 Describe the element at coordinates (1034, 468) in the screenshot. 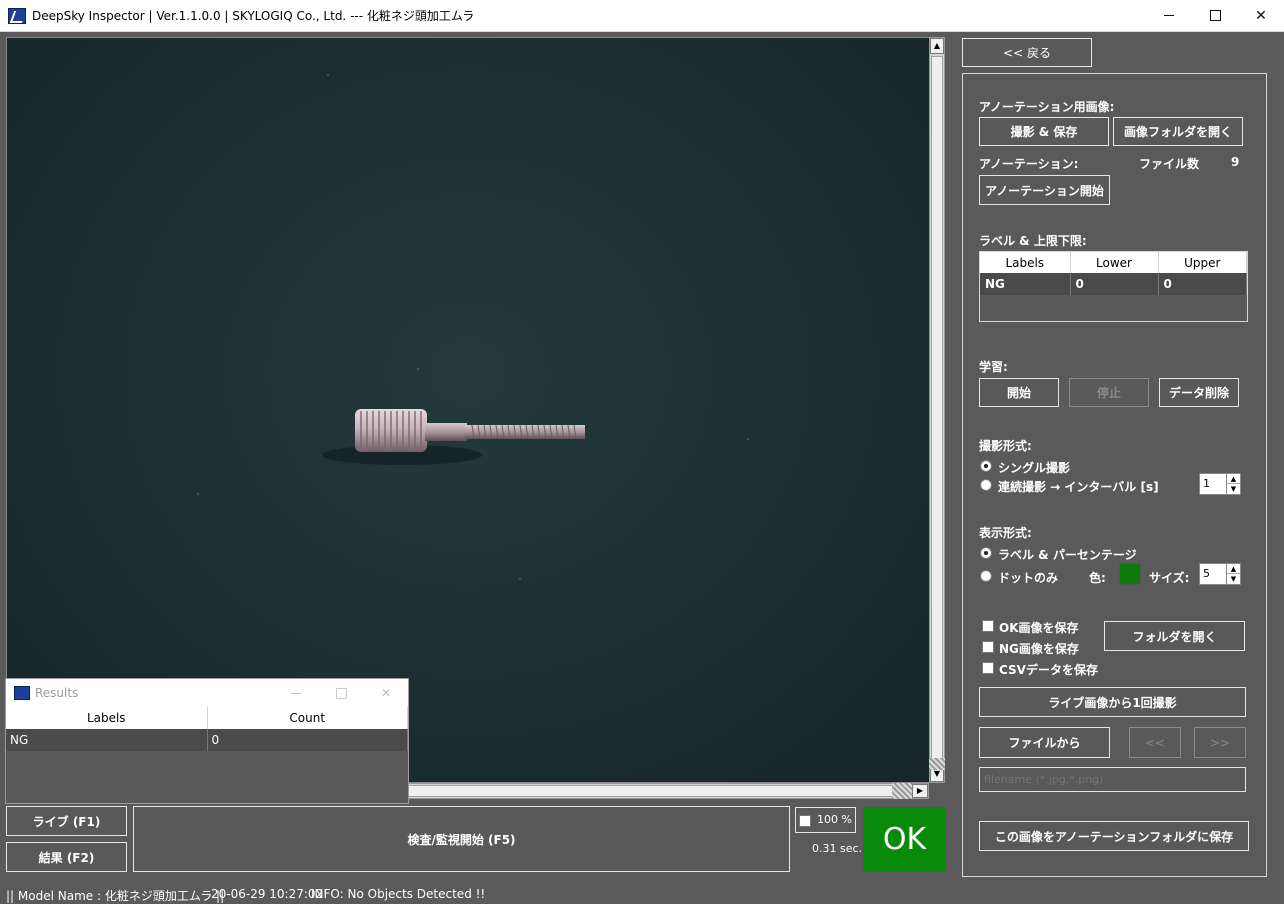

I see `single-capture-label: シングル撮影` at that location.